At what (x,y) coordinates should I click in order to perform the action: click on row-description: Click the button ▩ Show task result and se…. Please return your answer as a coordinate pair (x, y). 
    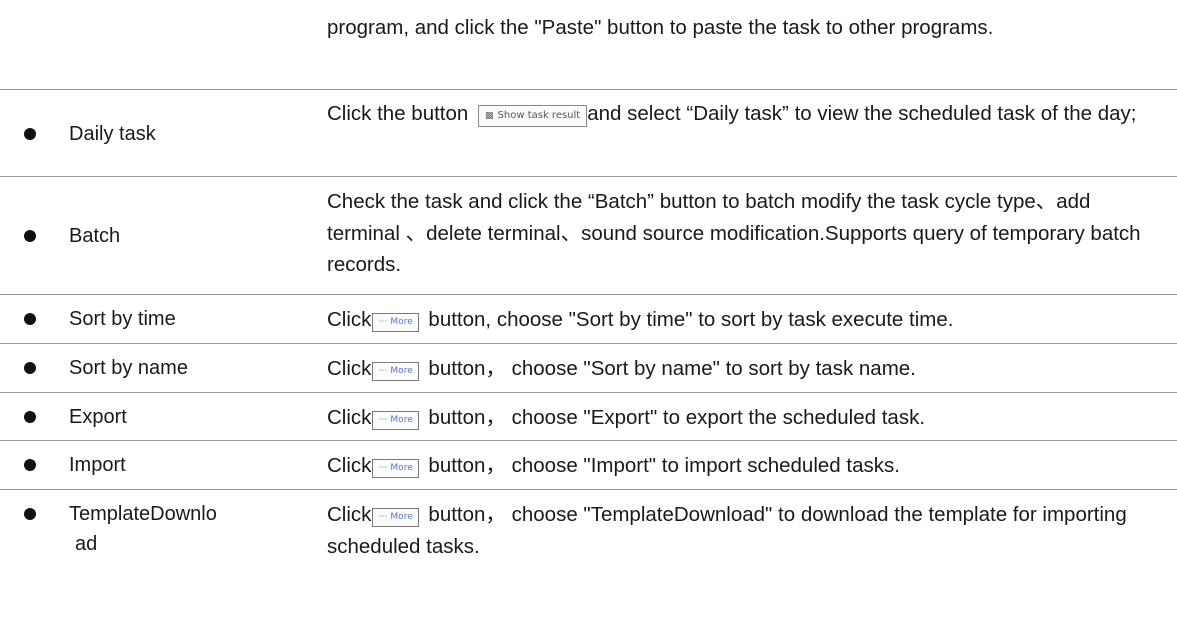
    Looking at the image, I should click on (744, 114).